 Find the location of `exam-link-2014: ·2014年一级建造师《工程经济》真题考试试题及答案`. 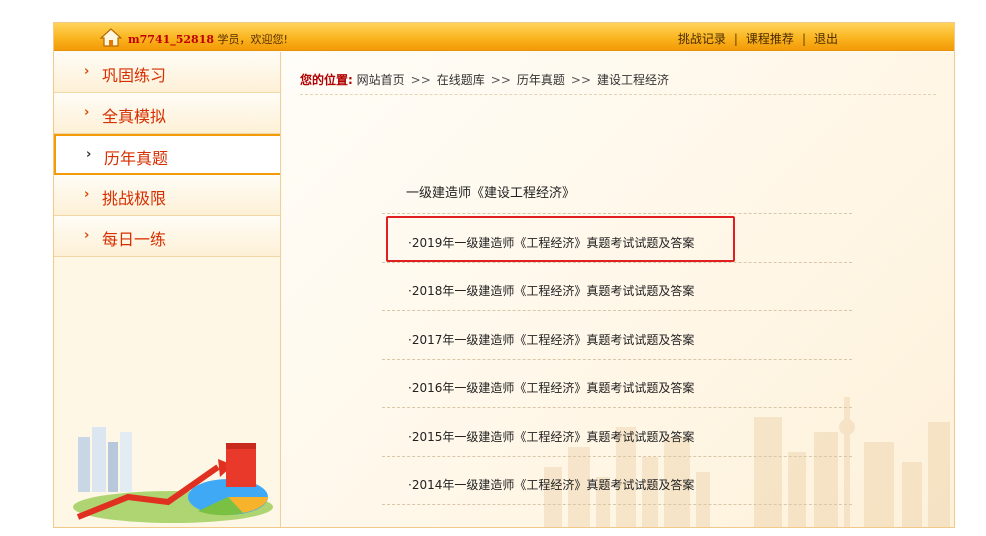

exam-link-2014: ·2014年一级建造师《工程经济》真题考试试题及答案 is located at coordinates (551, 484).